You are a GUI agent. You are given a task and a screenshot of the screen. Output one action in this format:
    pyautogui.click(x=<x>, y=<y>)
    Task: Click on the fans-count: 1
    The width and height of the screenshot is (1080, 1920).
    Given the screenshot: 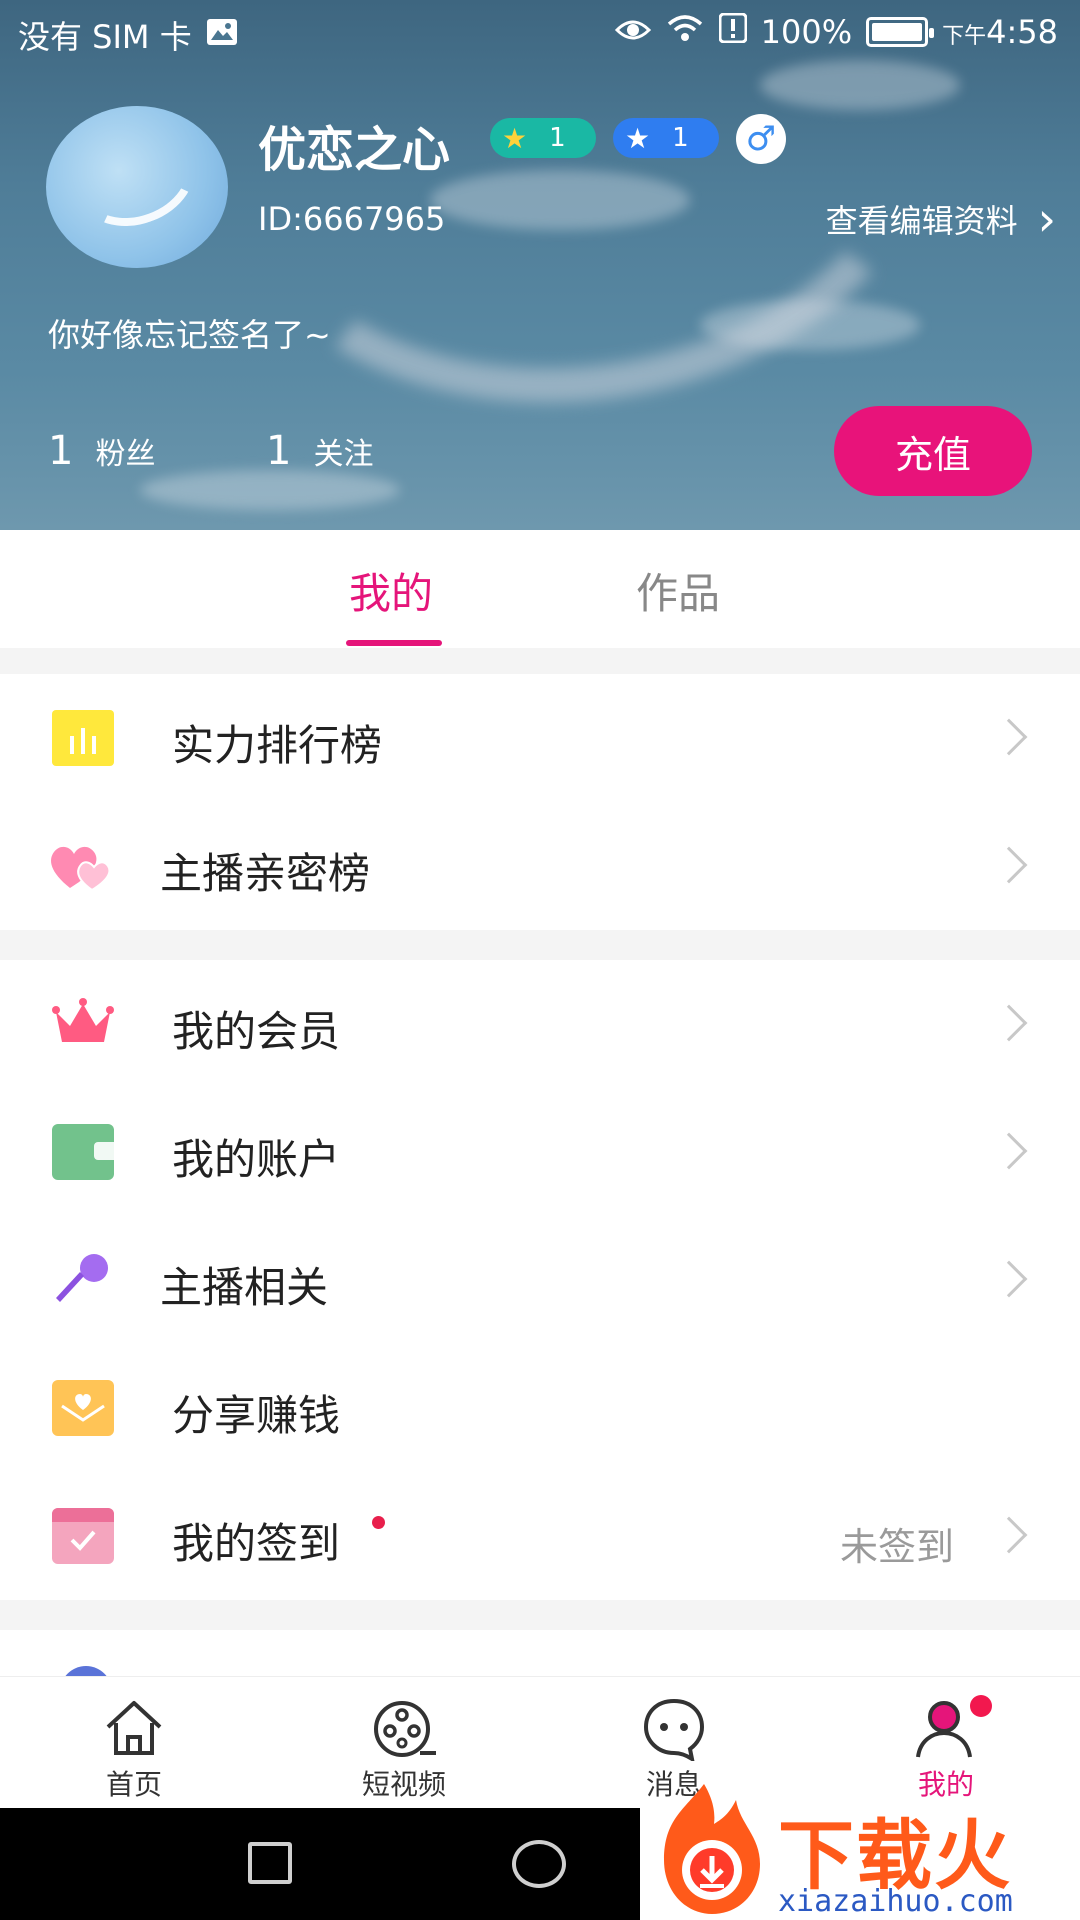 What is the action you would take?
    pyautogui.click(x=61, y=451)
    